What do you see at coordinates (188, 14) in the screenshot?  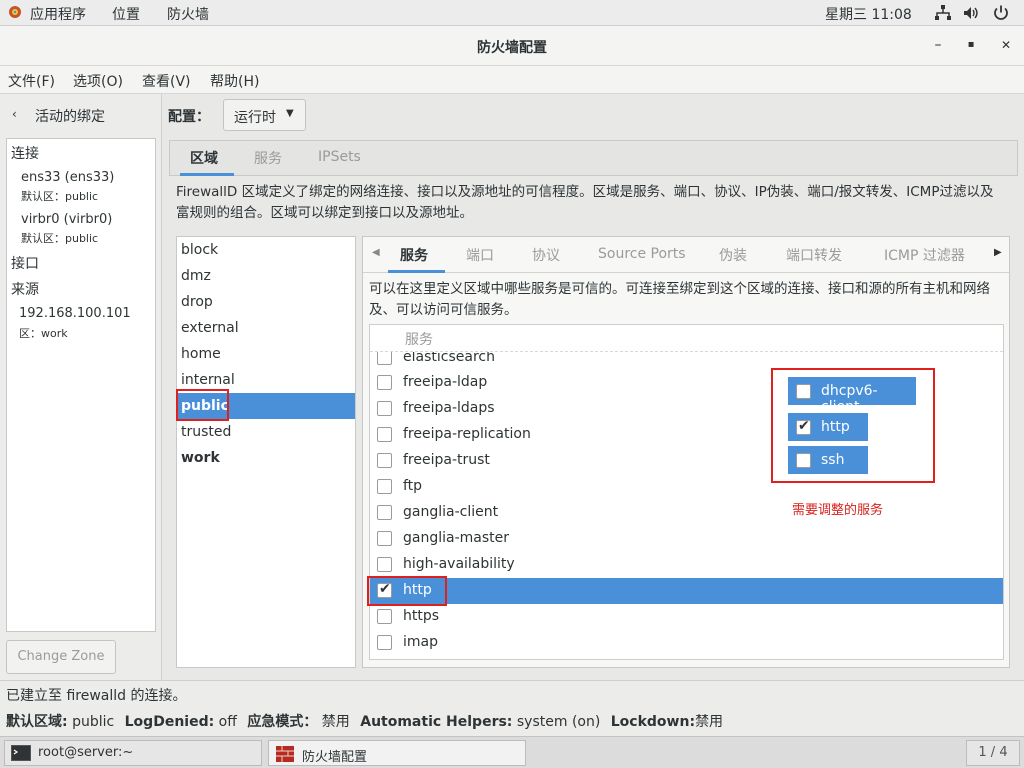 I see `firewall-app-menu: 防火墙` at bounding box center [188, 14].